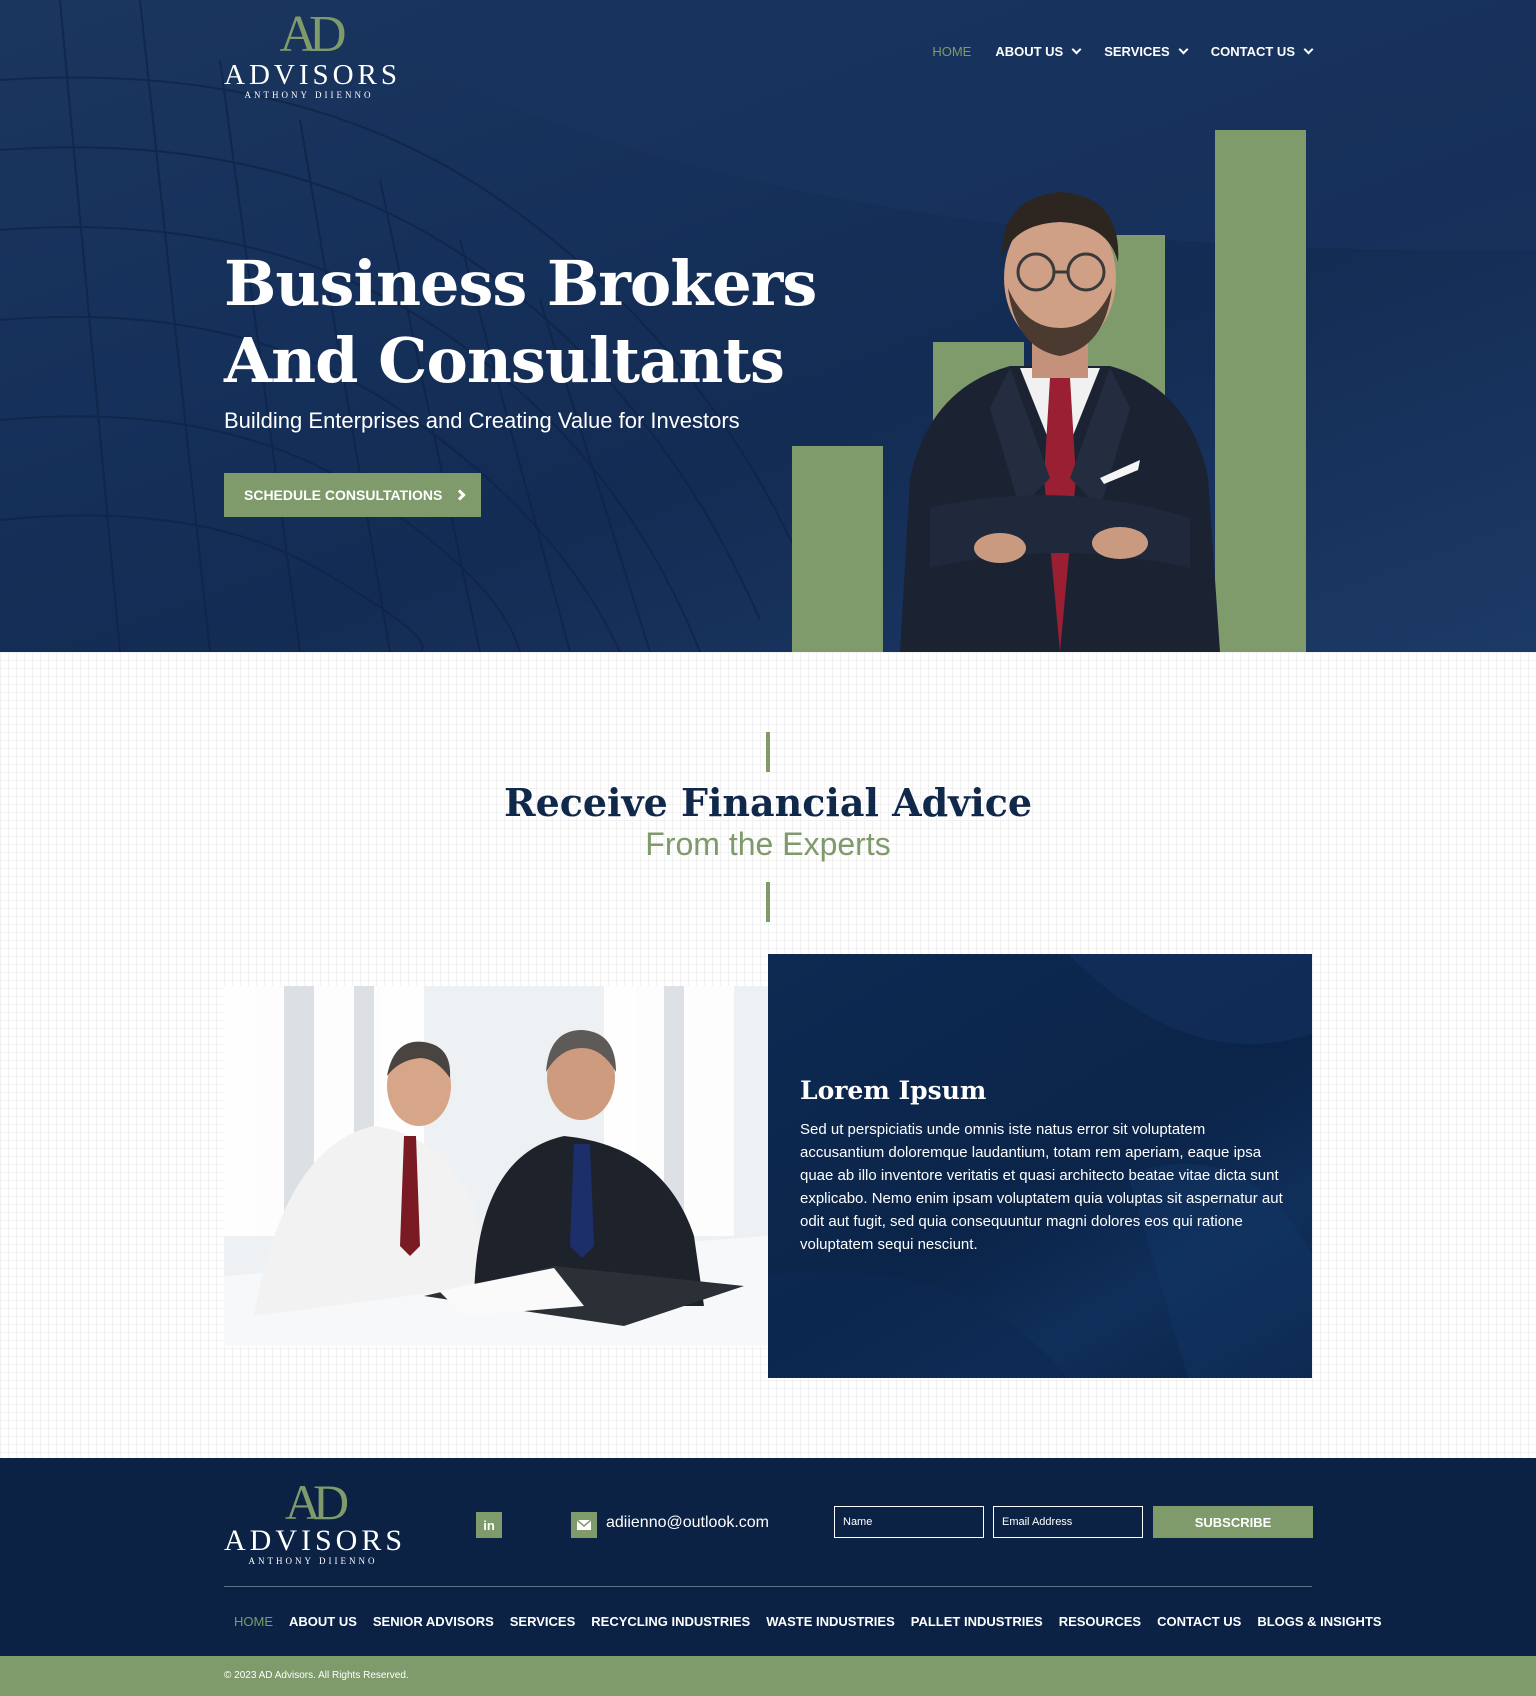  What do you see at coordinates (768, 1586) in the screenshot?
I see `footer-divider` at bounding box center [768, 1586].